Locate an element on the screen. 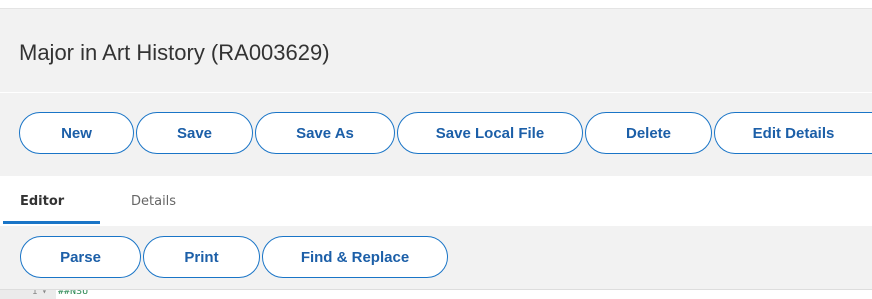  save-as-button: Save As is located at coordinates (325, 133).